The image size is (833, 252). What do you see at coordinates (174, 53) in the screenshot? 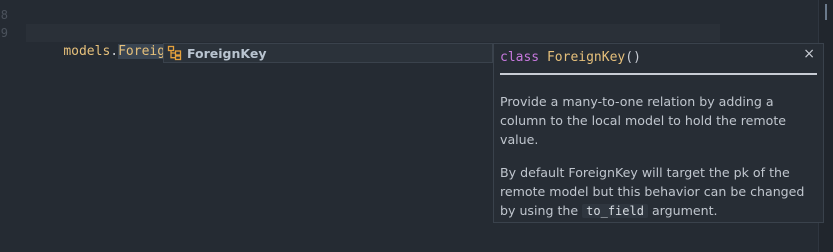
I see `class-icon` at bounding box center [174, 53].